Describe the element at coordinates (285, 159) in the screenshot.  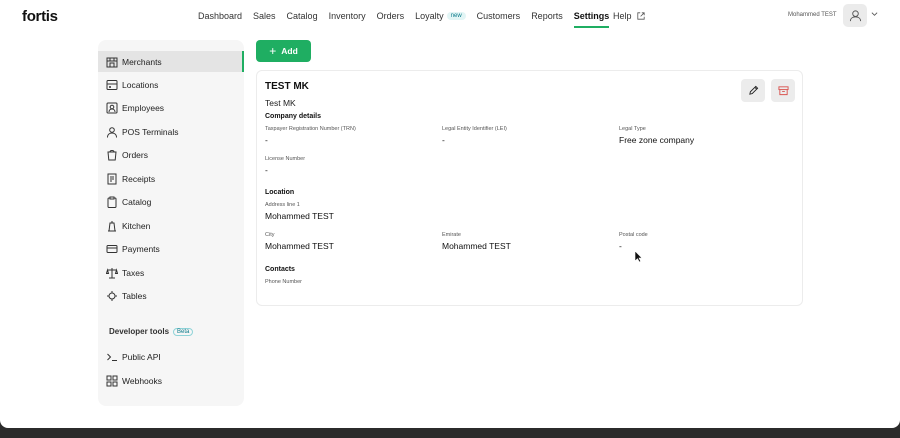
I see `license-label: License Number` at that location.